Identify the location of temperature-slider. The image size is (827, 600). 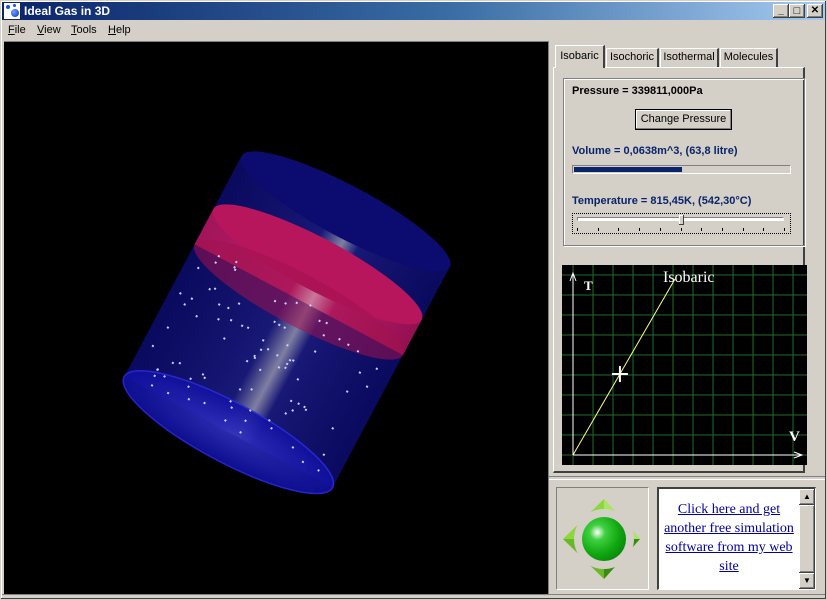
(681, 223).